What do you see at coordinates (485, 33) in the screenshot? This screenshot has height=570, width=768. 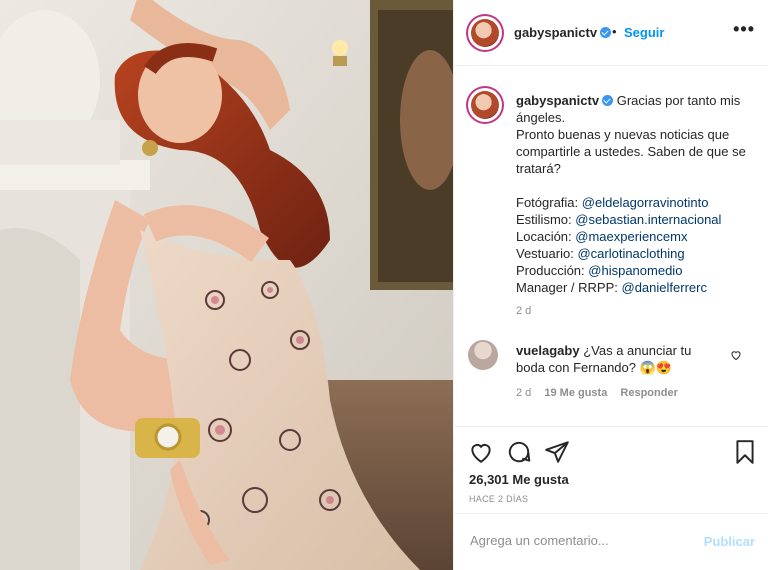 I see `author-avatar` at bounding box center [485, 33].